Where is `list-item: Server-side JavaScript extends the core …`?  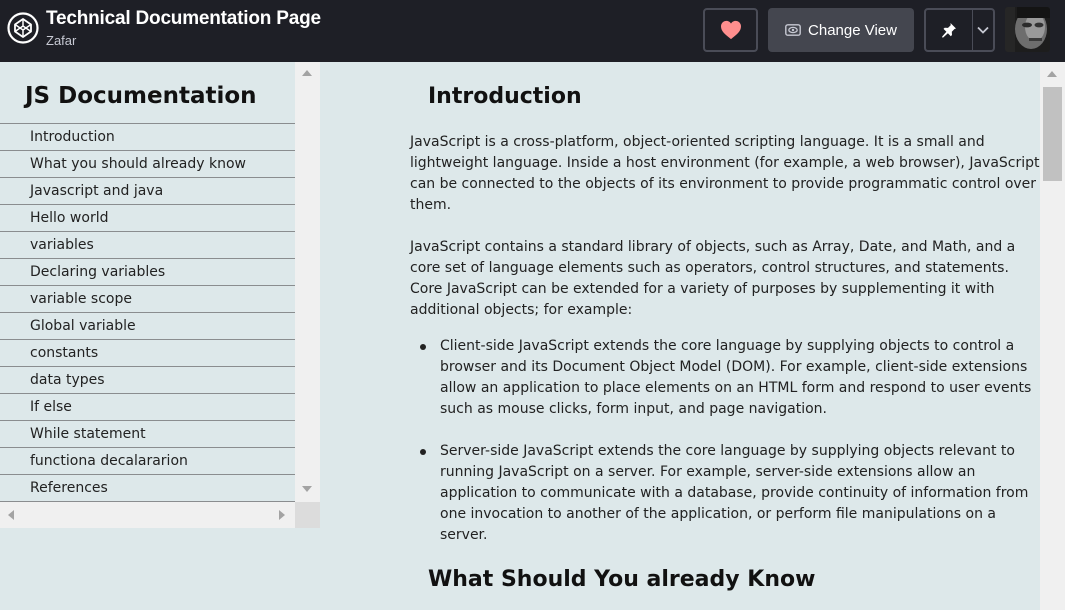 list-item: Server-side JavaScript extends the core … is located at coordinates (725, 493).